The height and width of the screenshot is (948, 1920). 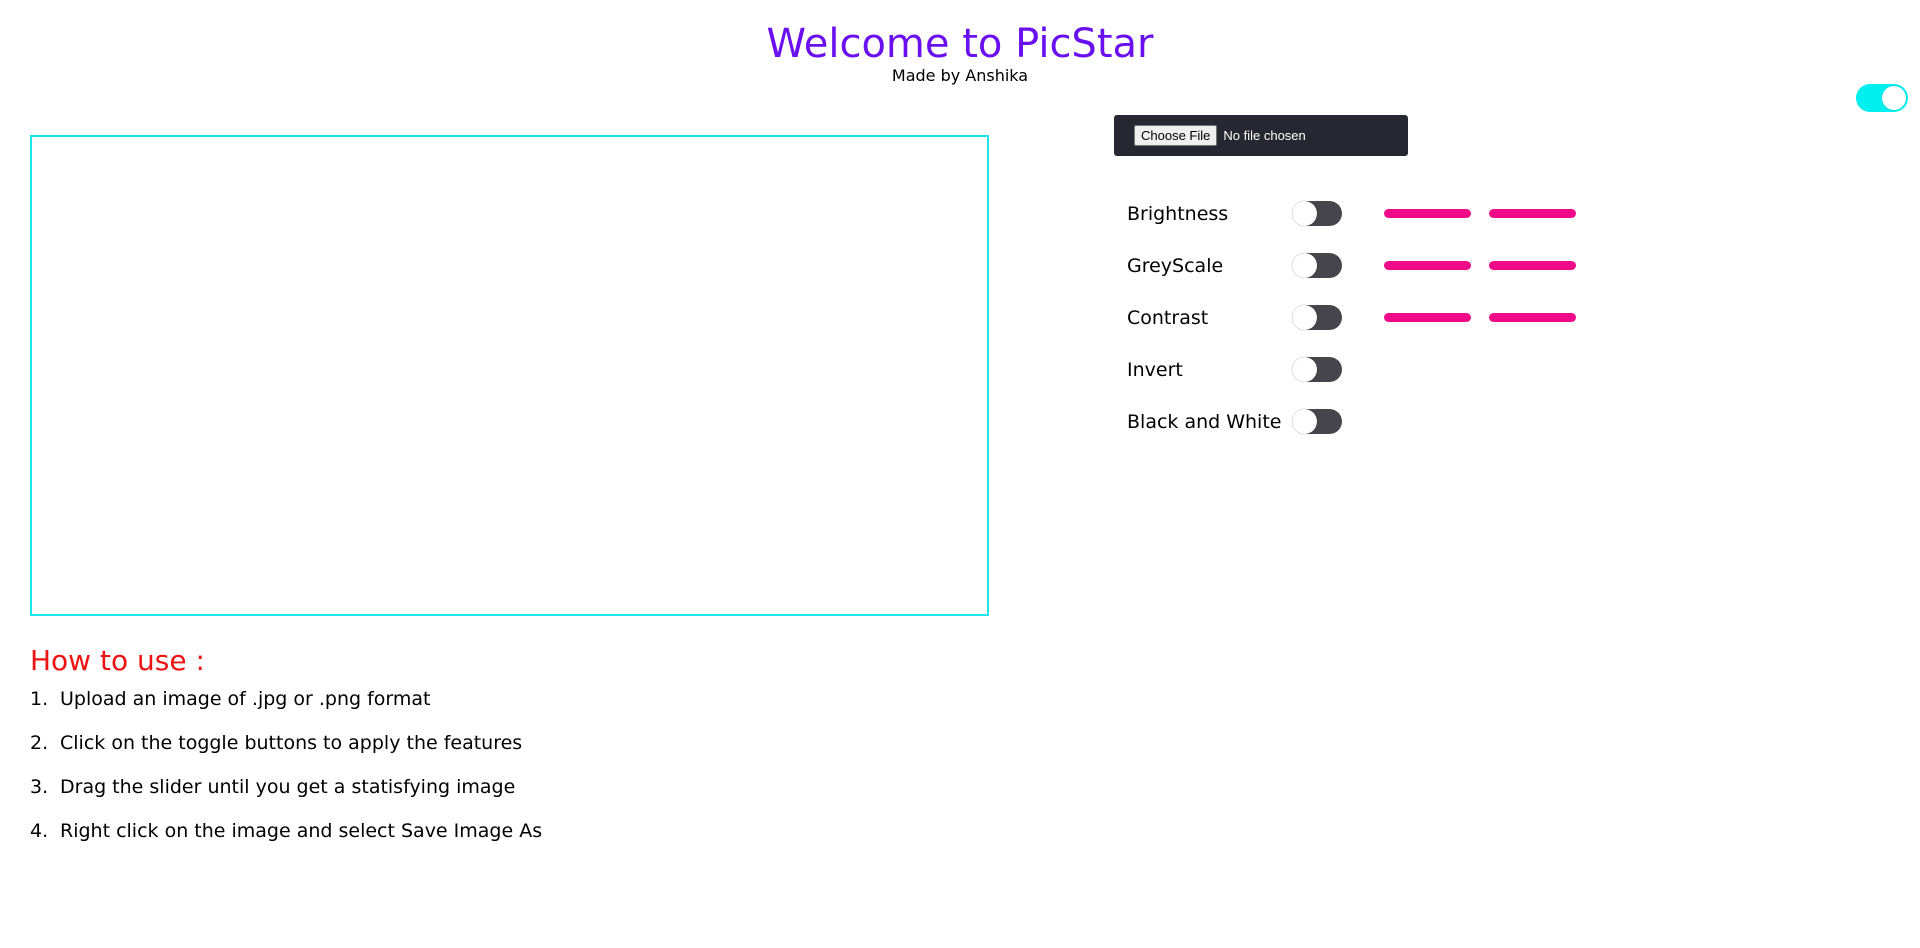 I want to click on theme-toggle-knob, so click(x=1894, y=98).